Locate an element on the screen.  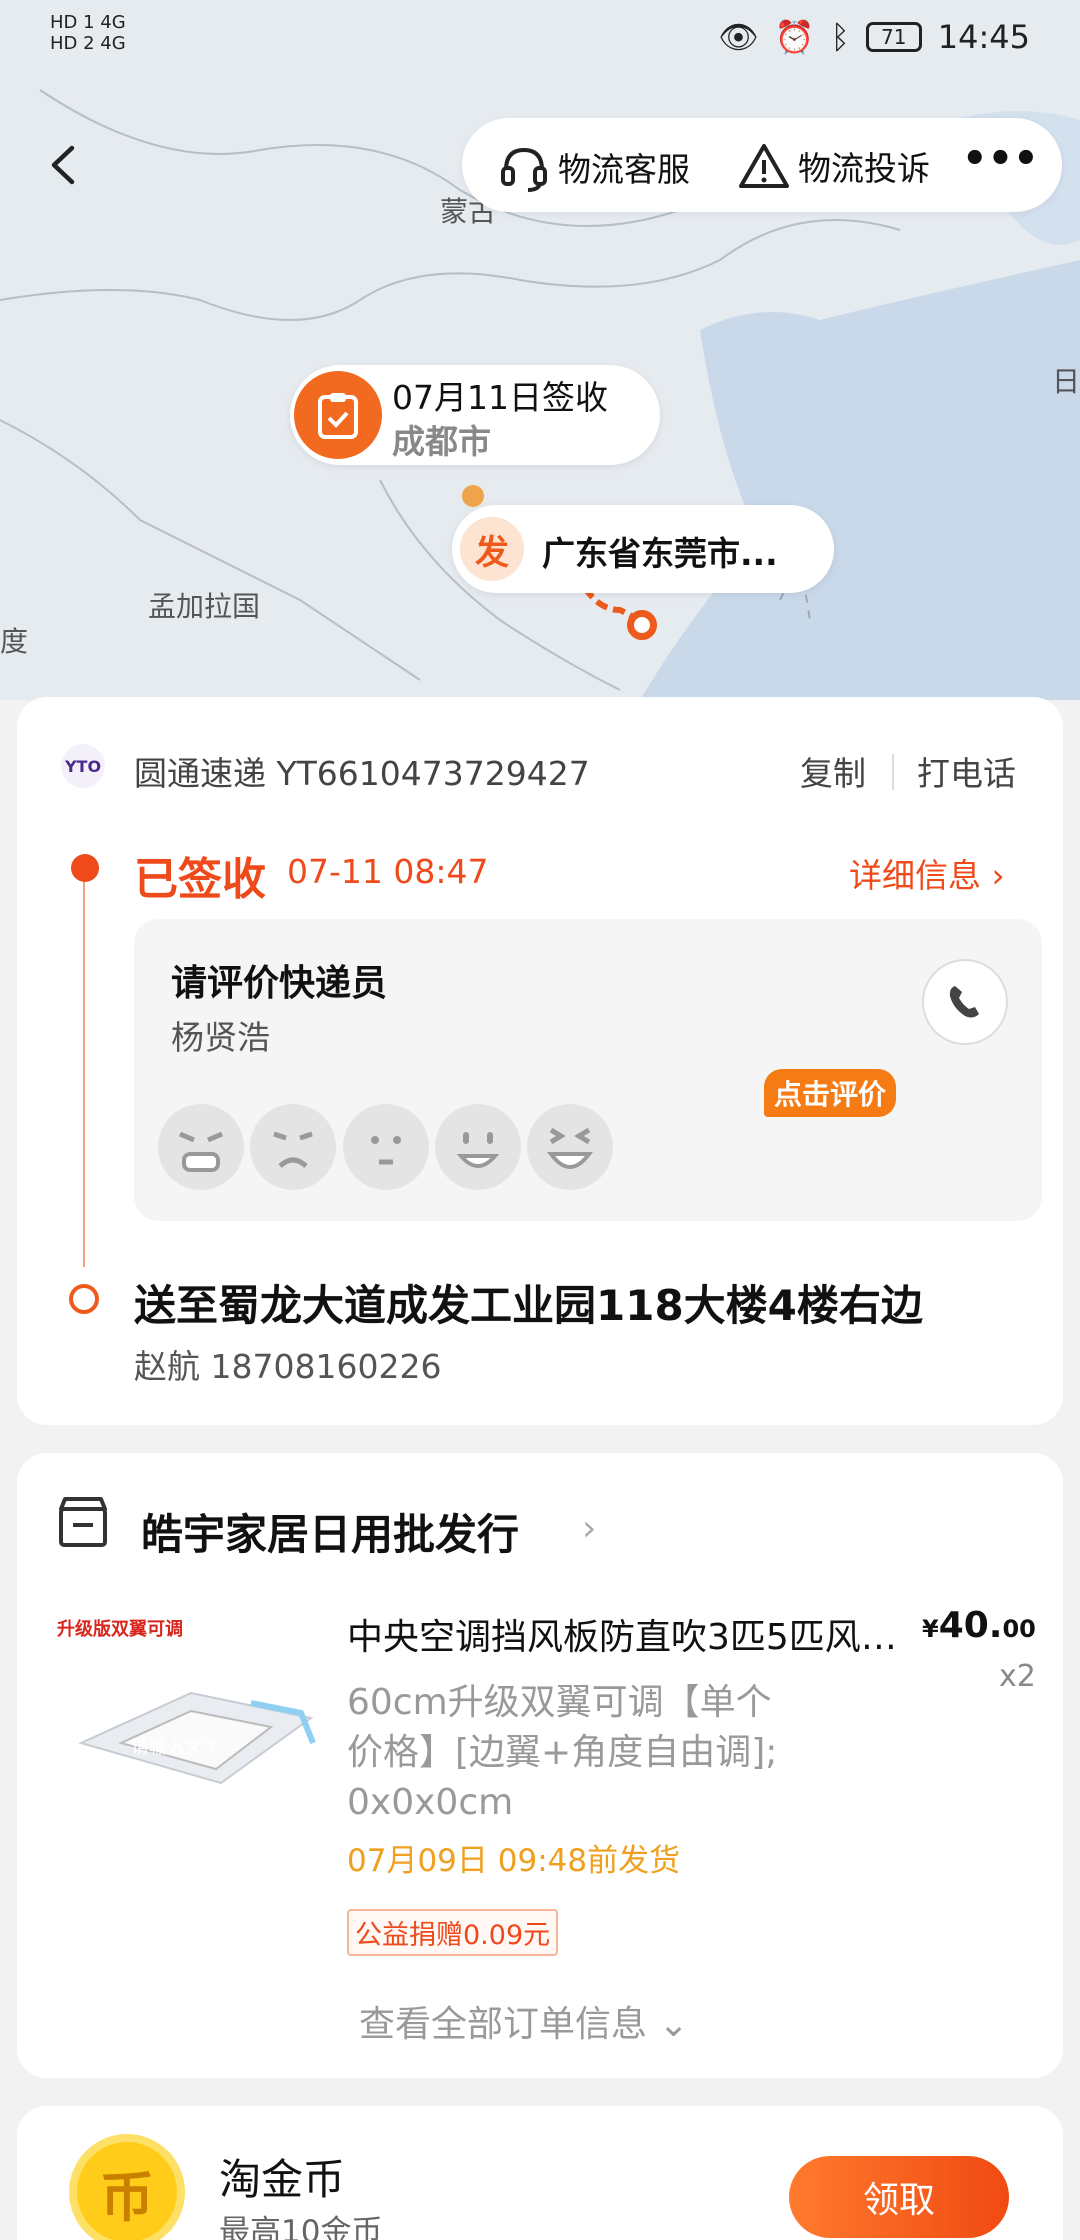
clock: 14:45 is located at coordinates (983, 37).